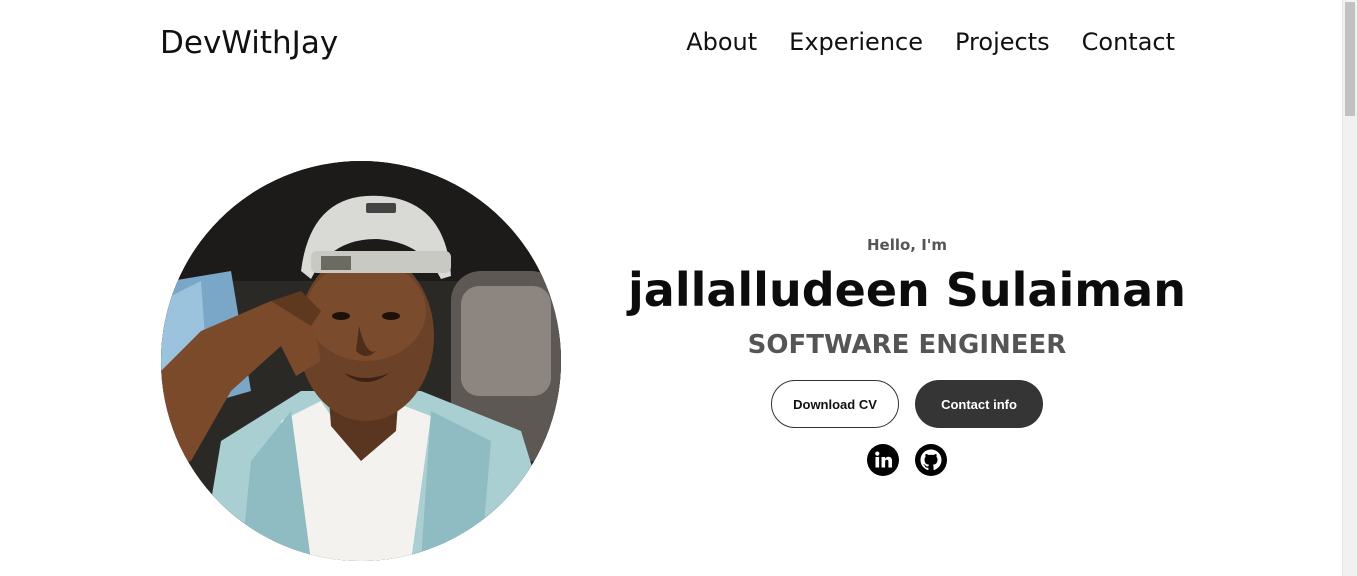 The height and width of the screenshot is (576, 1357). I want to click on hero-role: SOFTWARE ENGINEER, so click(907, 345).